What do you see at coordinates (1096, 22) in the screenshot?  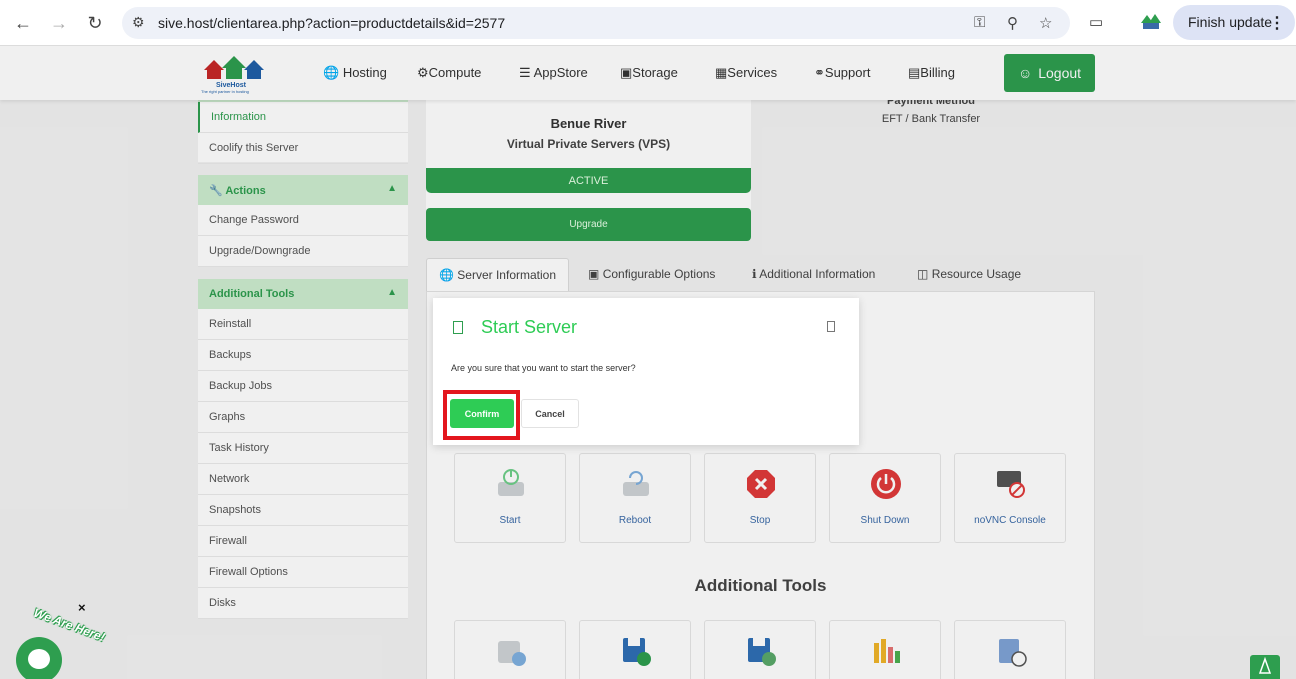 I see `extensions-icon: ▭` at bounding box center [1096, 22].